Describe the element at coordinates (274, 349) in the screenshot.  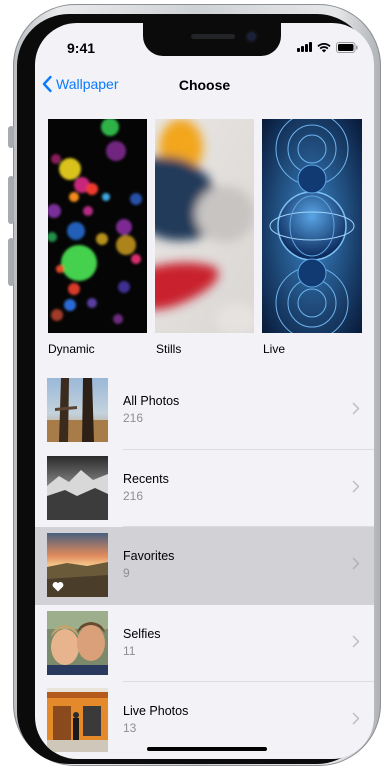
I see `wallpaper-live-label: Live` at that location.